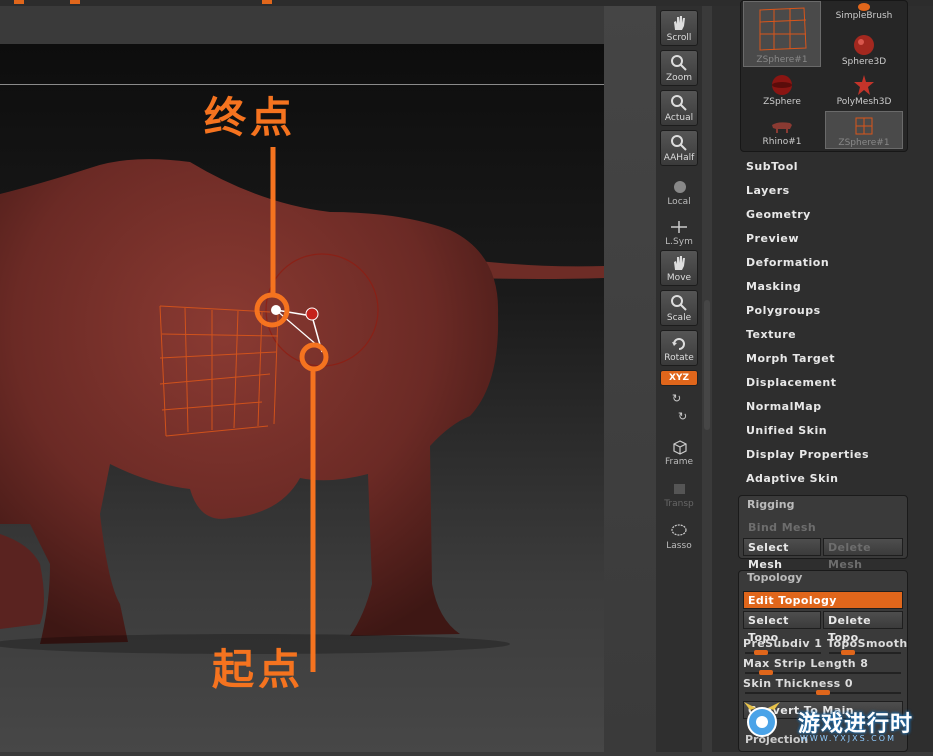 The image size is (933, 756). I want to click on menu-texture: Texture, so click(771, 334).